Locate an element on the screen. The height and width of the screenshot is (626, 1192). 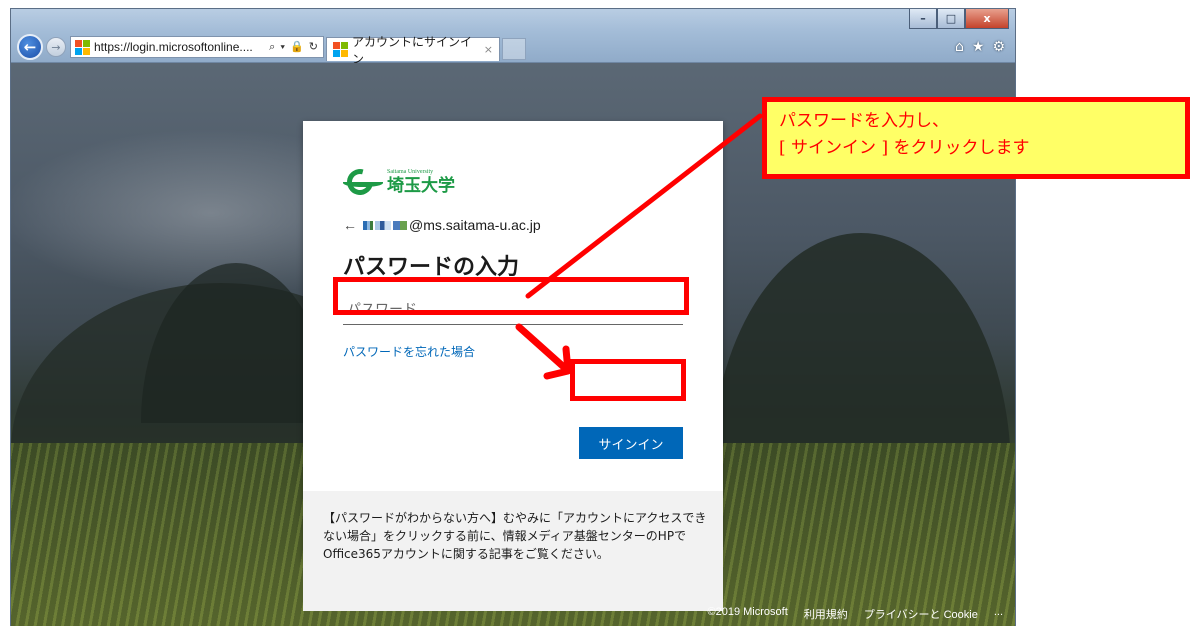
new-tab-button is located at coordinates (514, 49).